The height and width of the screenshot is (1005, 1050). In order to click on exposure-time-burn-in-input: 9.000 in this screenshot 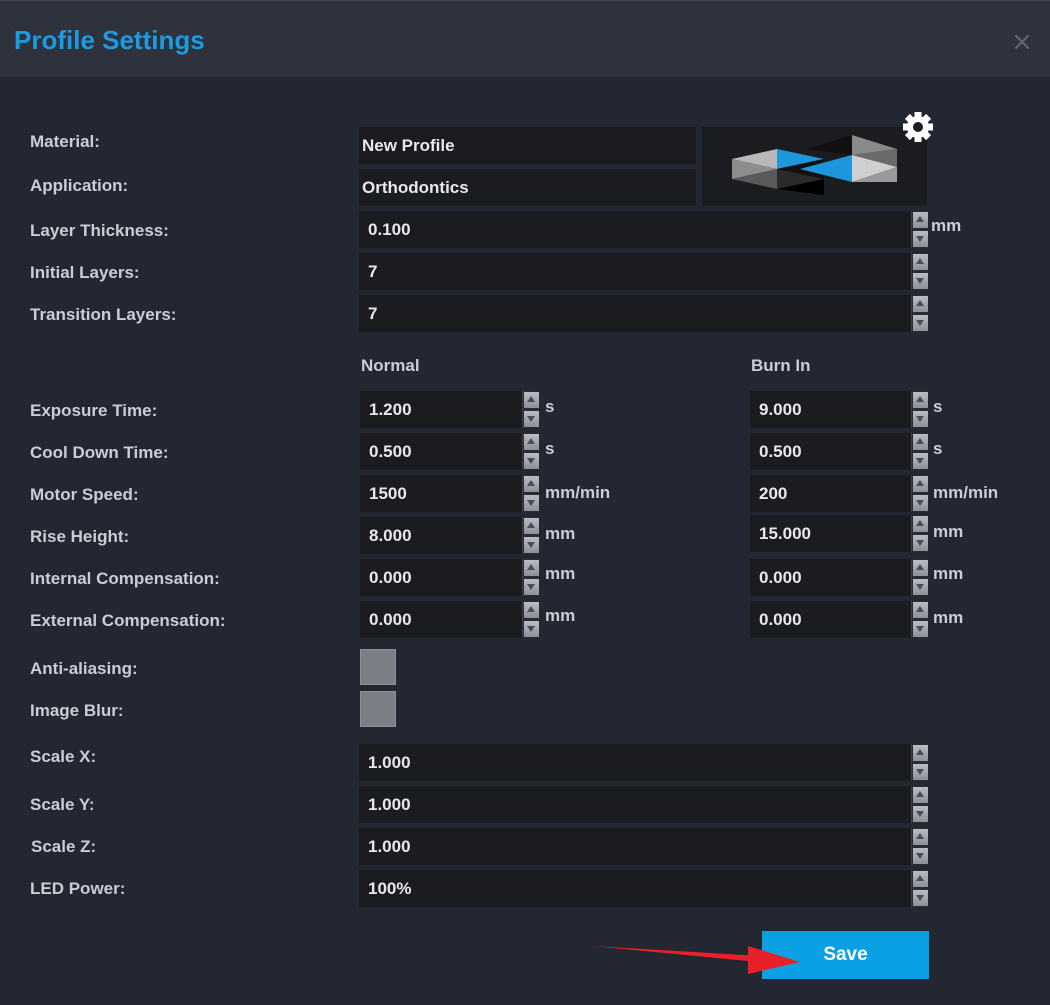, I will do `click(830, 409)`.